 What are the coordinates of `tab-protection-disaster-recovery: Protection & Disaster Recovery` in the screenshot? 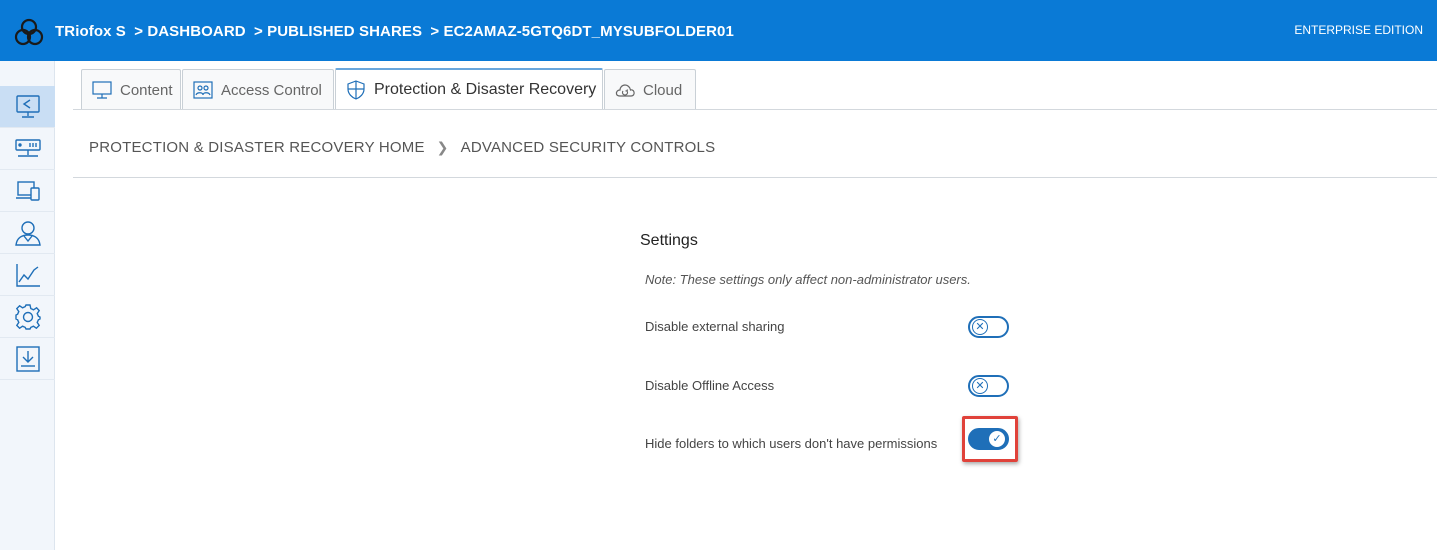 It's located at (469, 89).